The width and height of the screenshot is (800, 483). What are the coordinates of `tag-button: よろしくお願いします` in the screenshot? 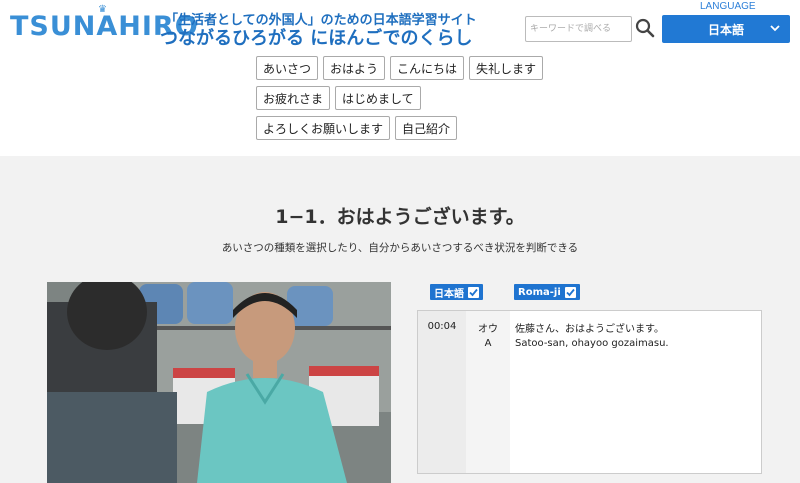 It's located at (323, 128).